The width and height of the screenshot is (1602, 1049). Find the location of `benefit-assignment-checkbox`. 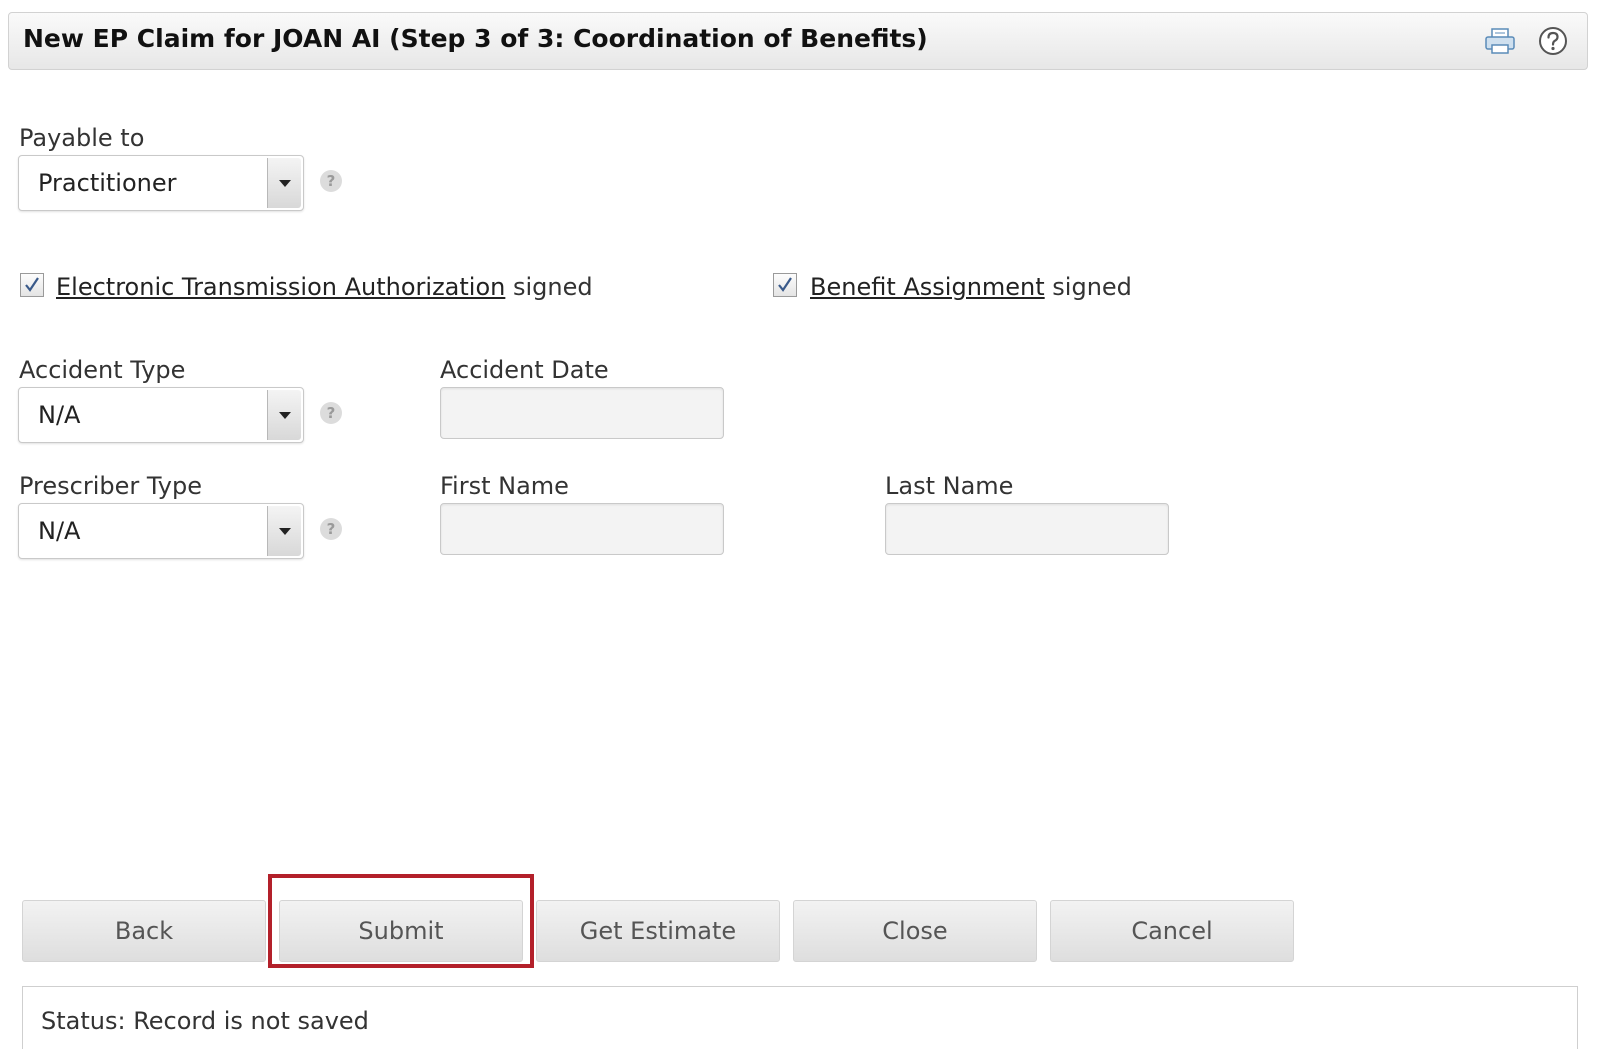

benefit-assignment-checkbox is located at coordinates (785, 285).